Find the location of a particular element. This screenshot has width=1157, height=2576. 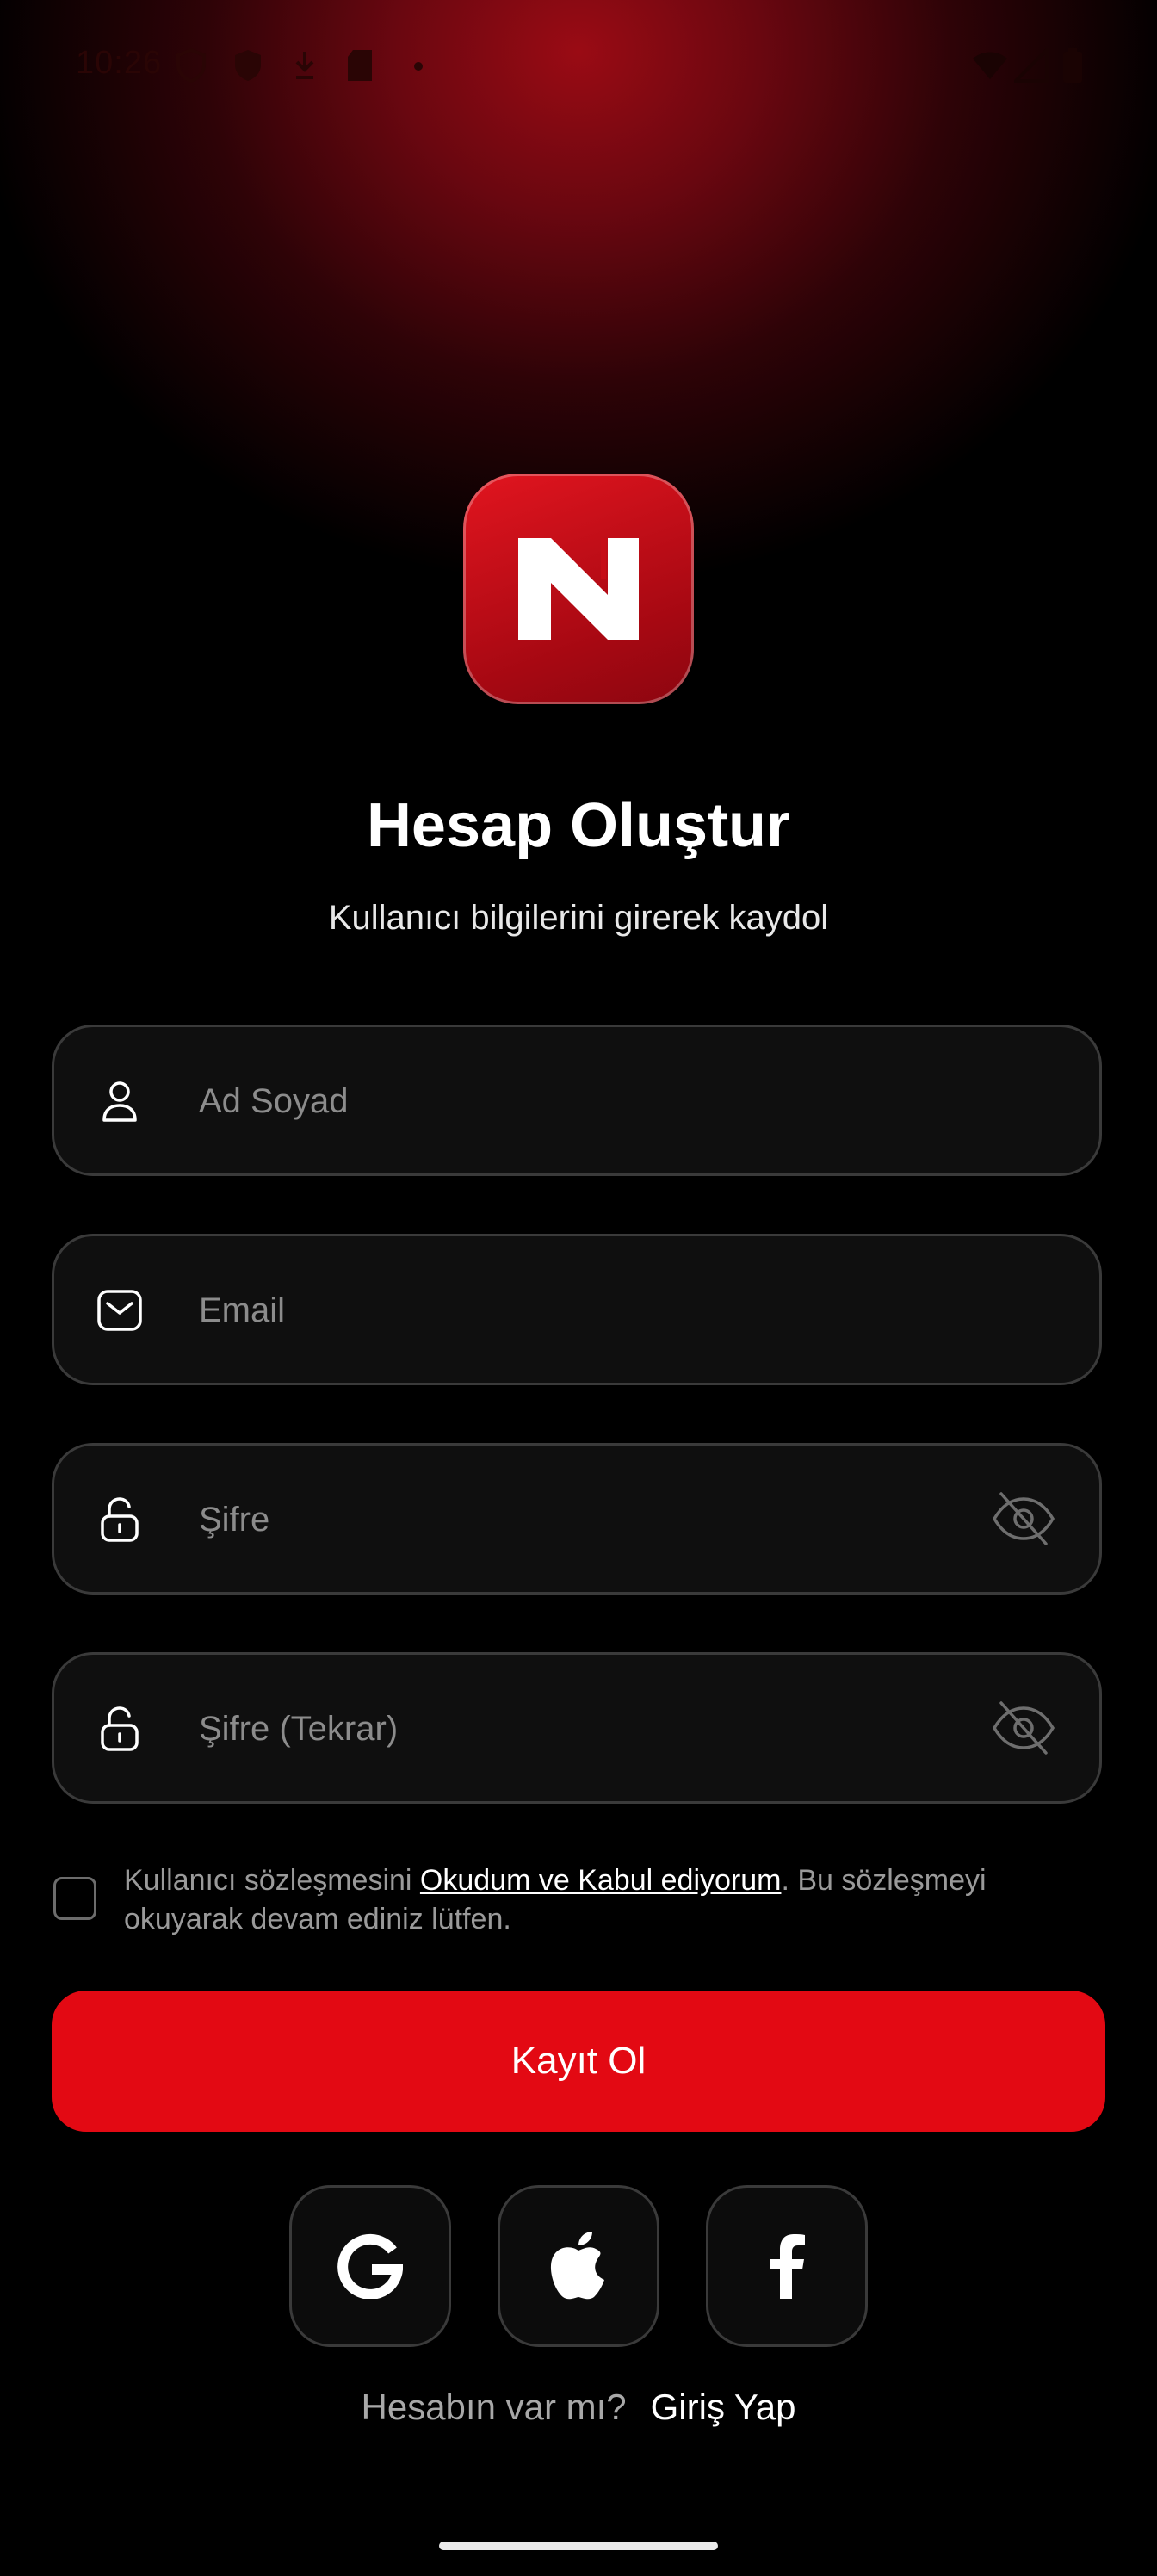

email-field is located at coordinates (577, 1309).